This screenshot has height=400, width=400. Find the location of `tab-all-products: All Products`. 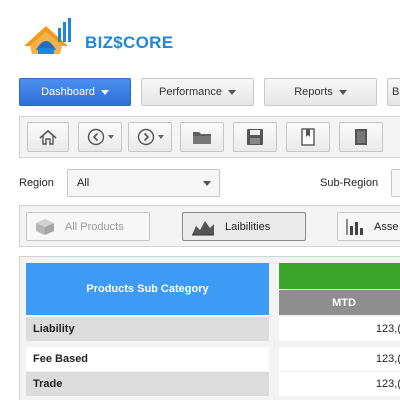

tab-all-products: All Products is located at coordinates (88, 226).